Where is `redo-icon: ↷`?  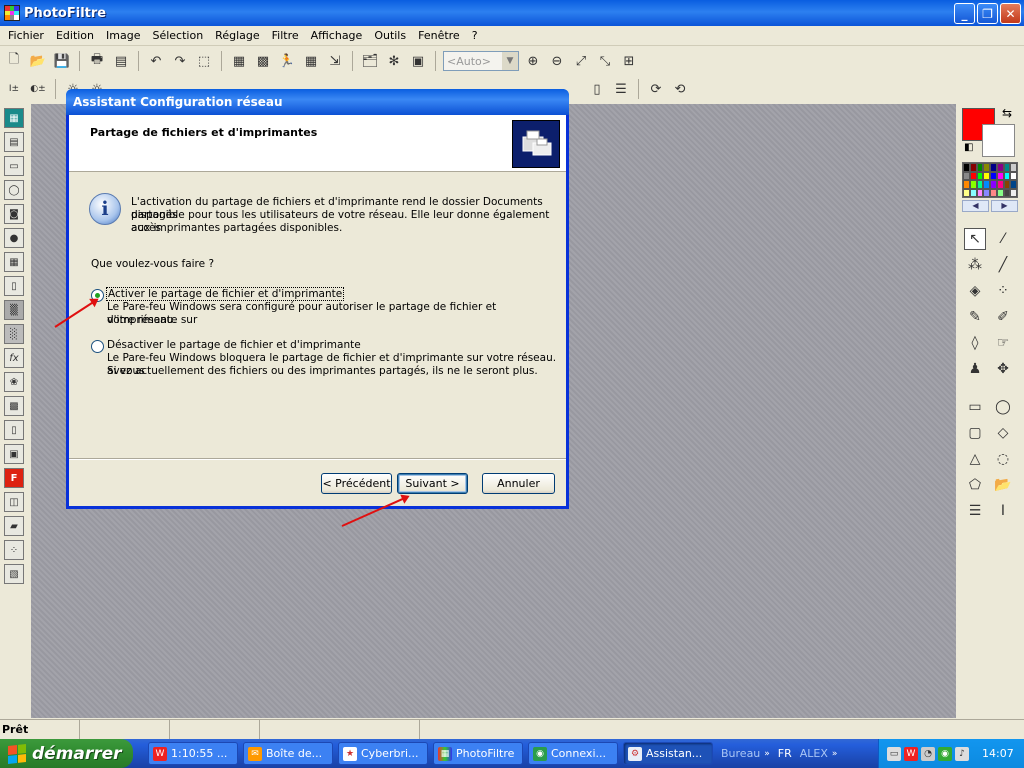 redo-icon: ↷ is located at coordinates (180, 61).